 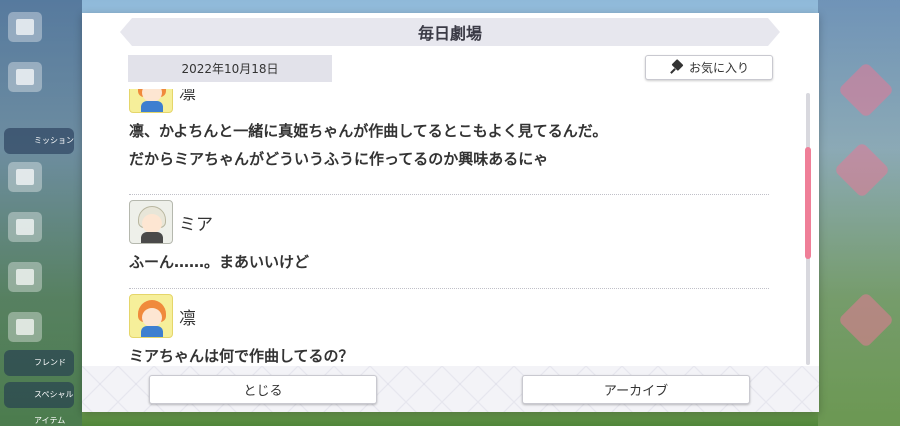 I want to click on image-icon, so click(x=25, y=227).